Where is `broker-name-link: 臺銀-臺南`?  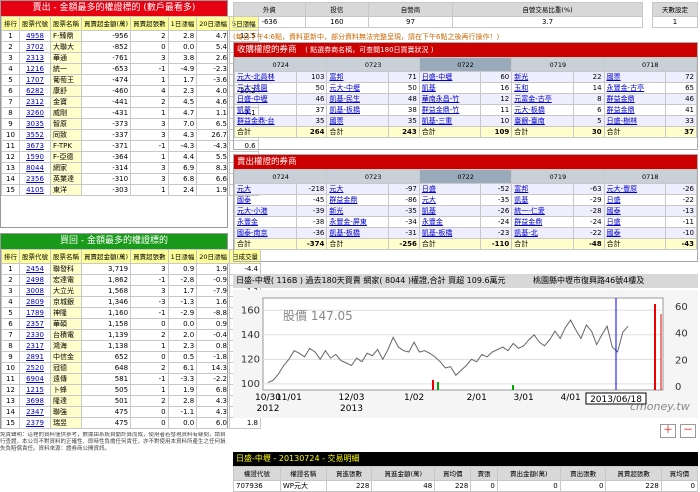 broker-name-link: 臺銀-臺南 is located at coordinates (542, 121).